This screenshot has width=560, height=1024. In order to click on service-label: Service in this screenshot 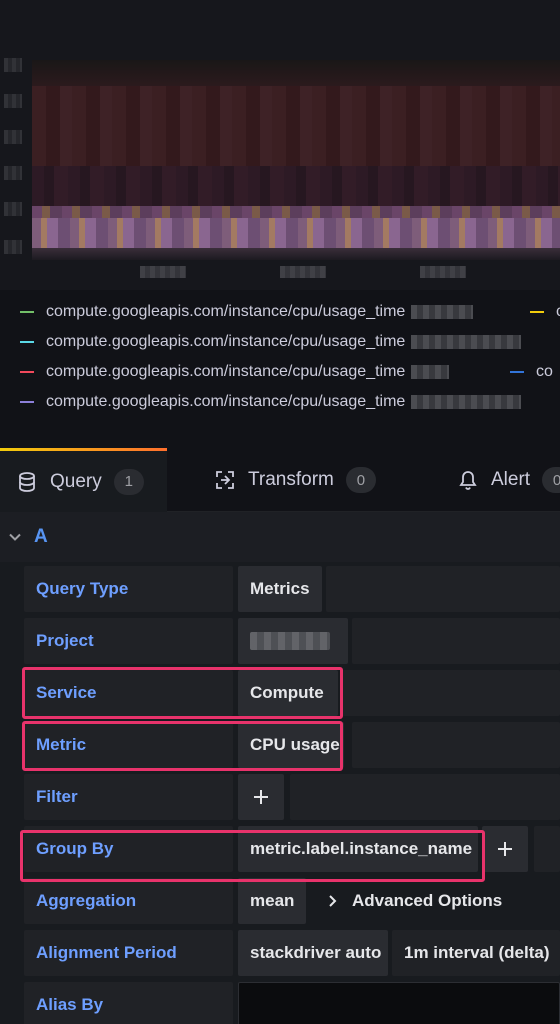, I will do `click(128, 693)`.